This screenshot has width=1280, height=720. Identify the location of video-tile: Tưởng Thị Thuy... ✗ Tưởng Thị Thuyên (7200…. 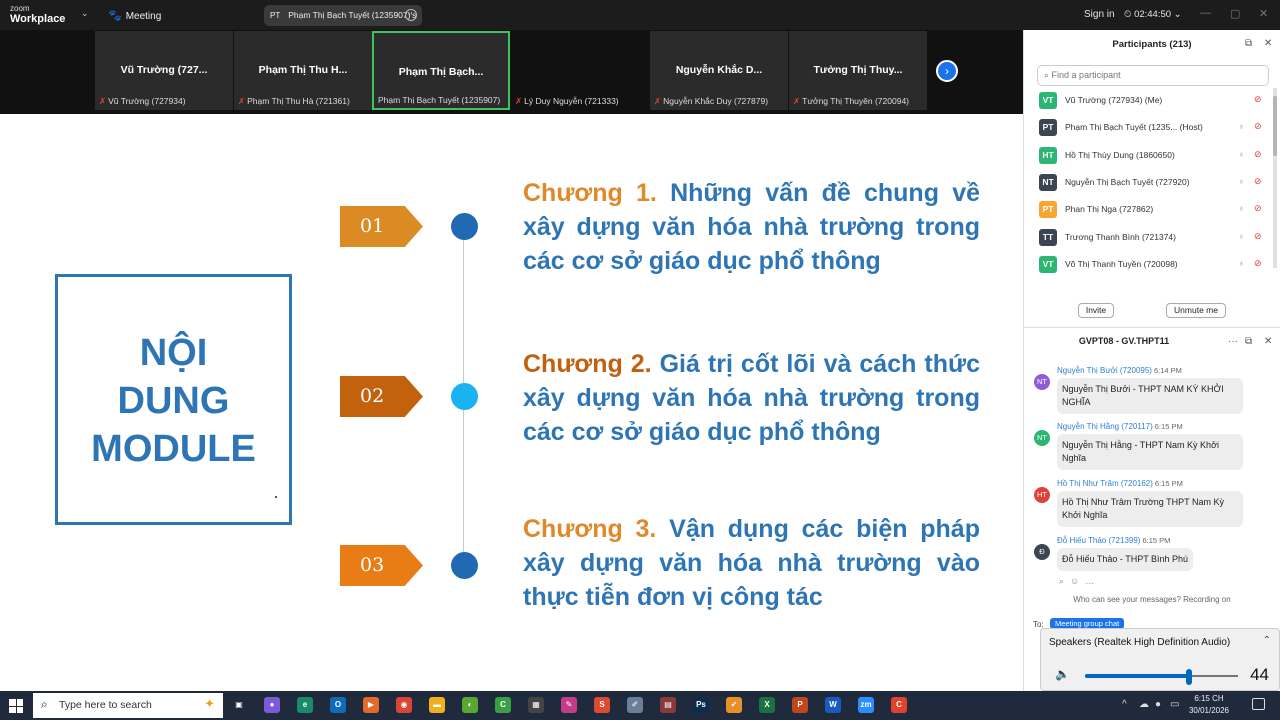
(858, 70).